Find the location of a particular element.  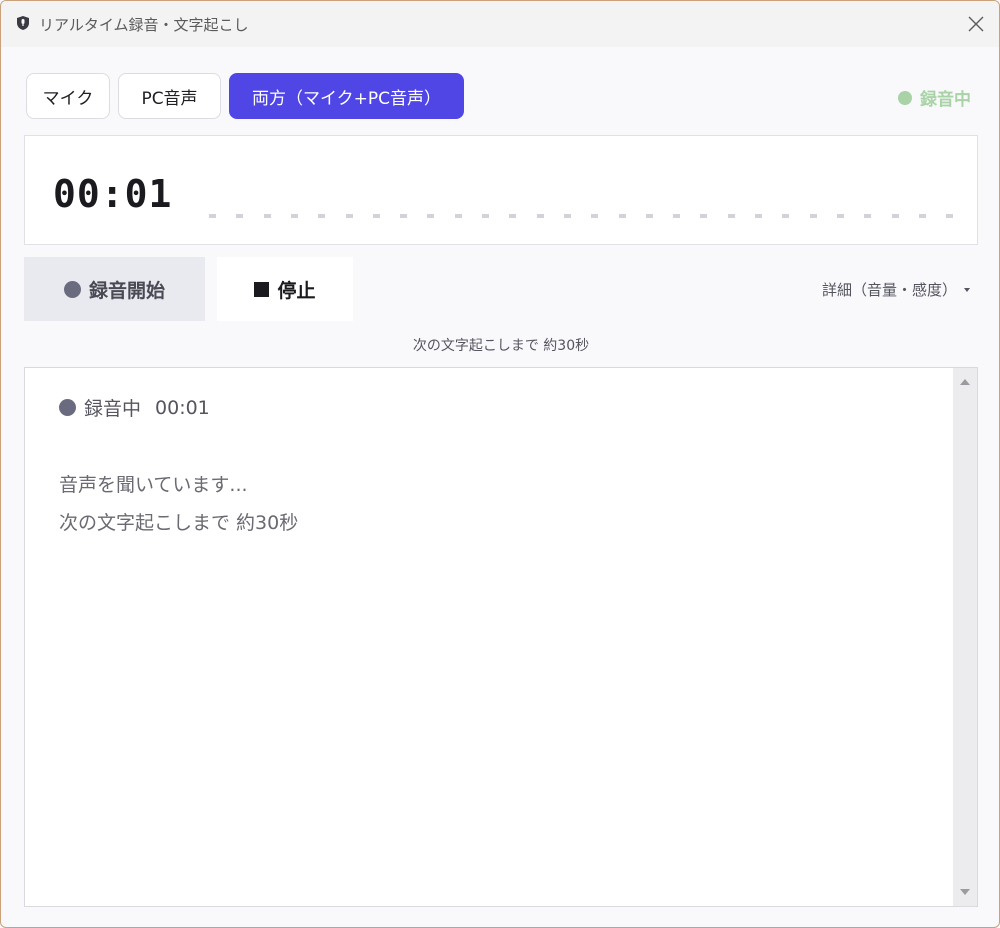

recording-status-label: 録音中 is located at coordinates (945, 100).